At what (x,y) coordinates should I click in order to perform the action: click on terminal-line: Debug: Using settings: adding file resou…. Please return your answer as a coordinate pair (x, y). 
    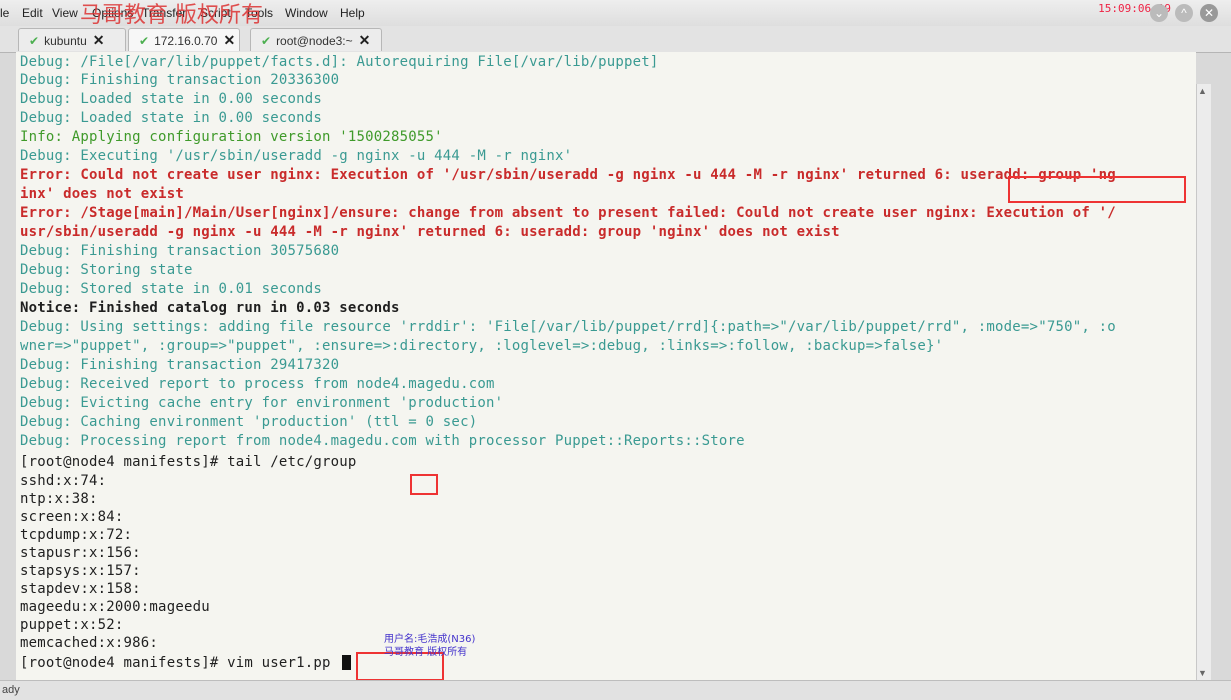
    Looking at the image, I should click on (568, 327).